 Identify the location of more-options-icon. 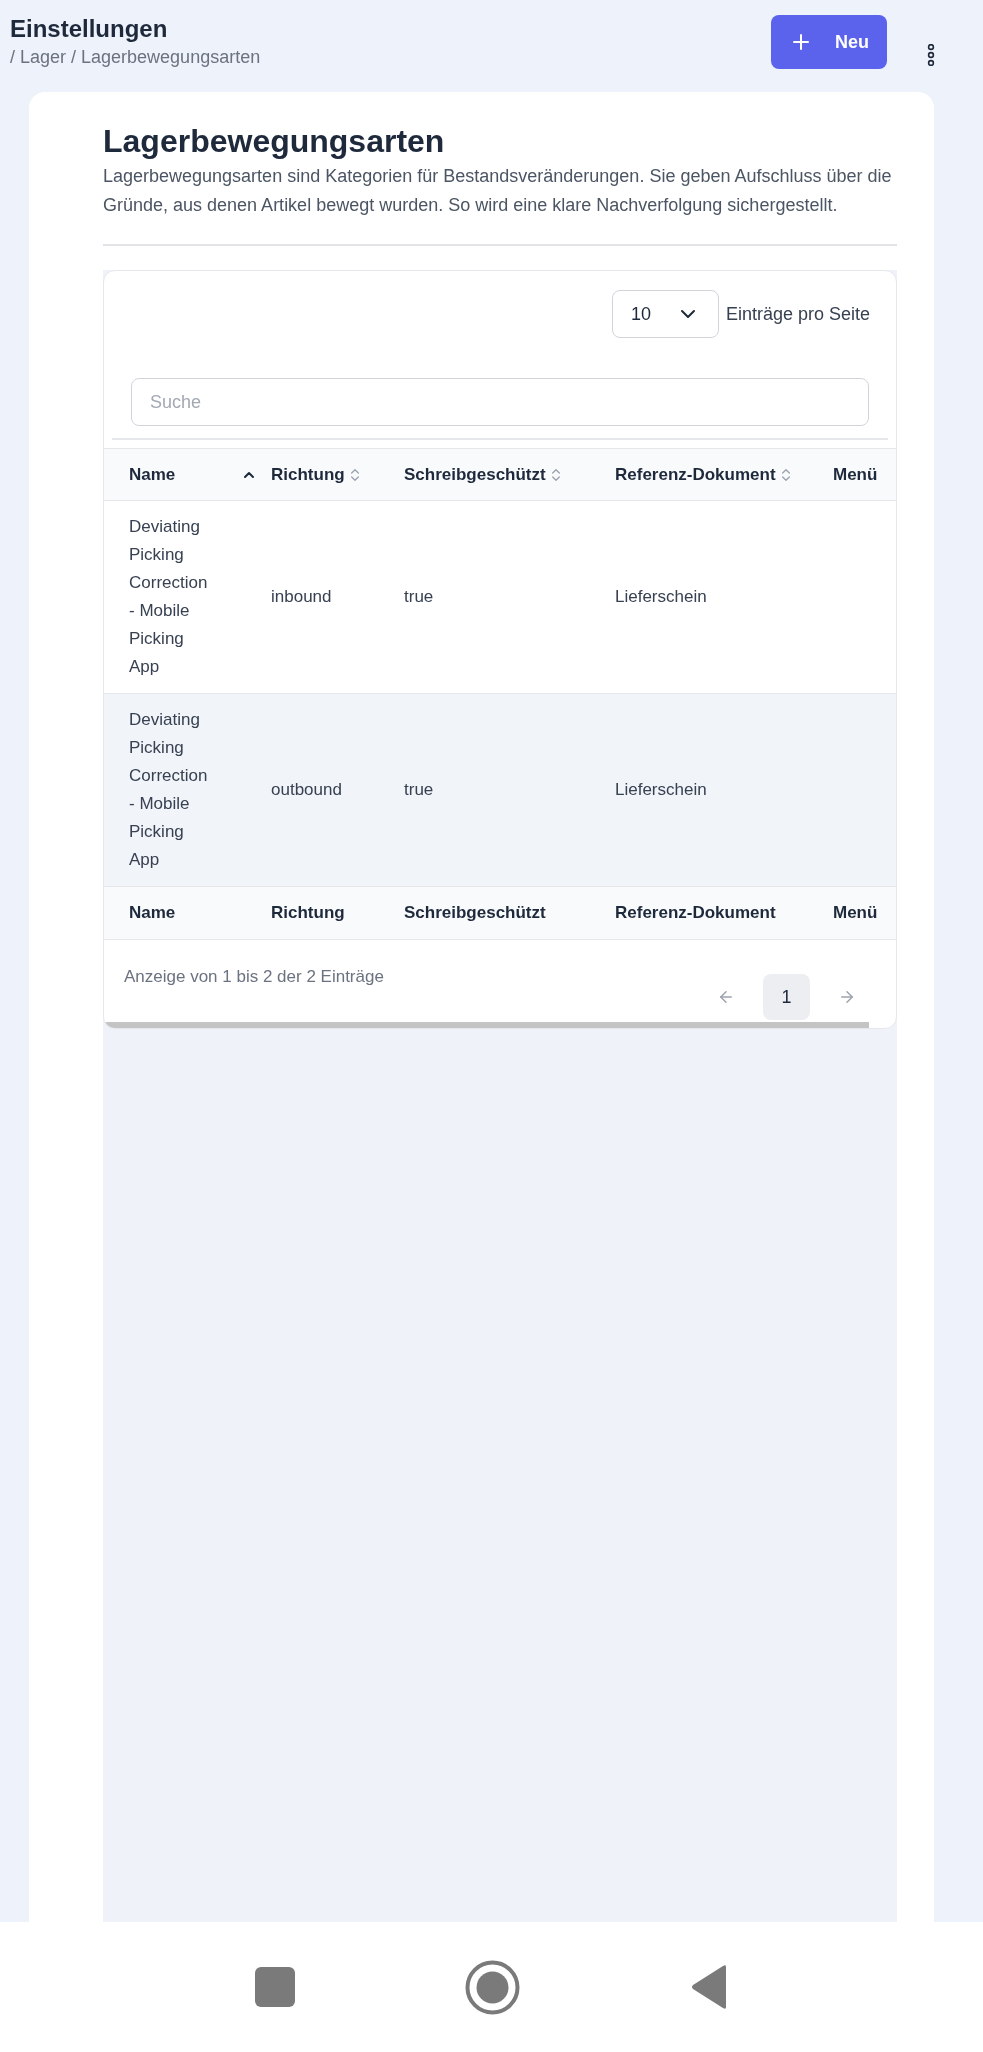
(931, 55).